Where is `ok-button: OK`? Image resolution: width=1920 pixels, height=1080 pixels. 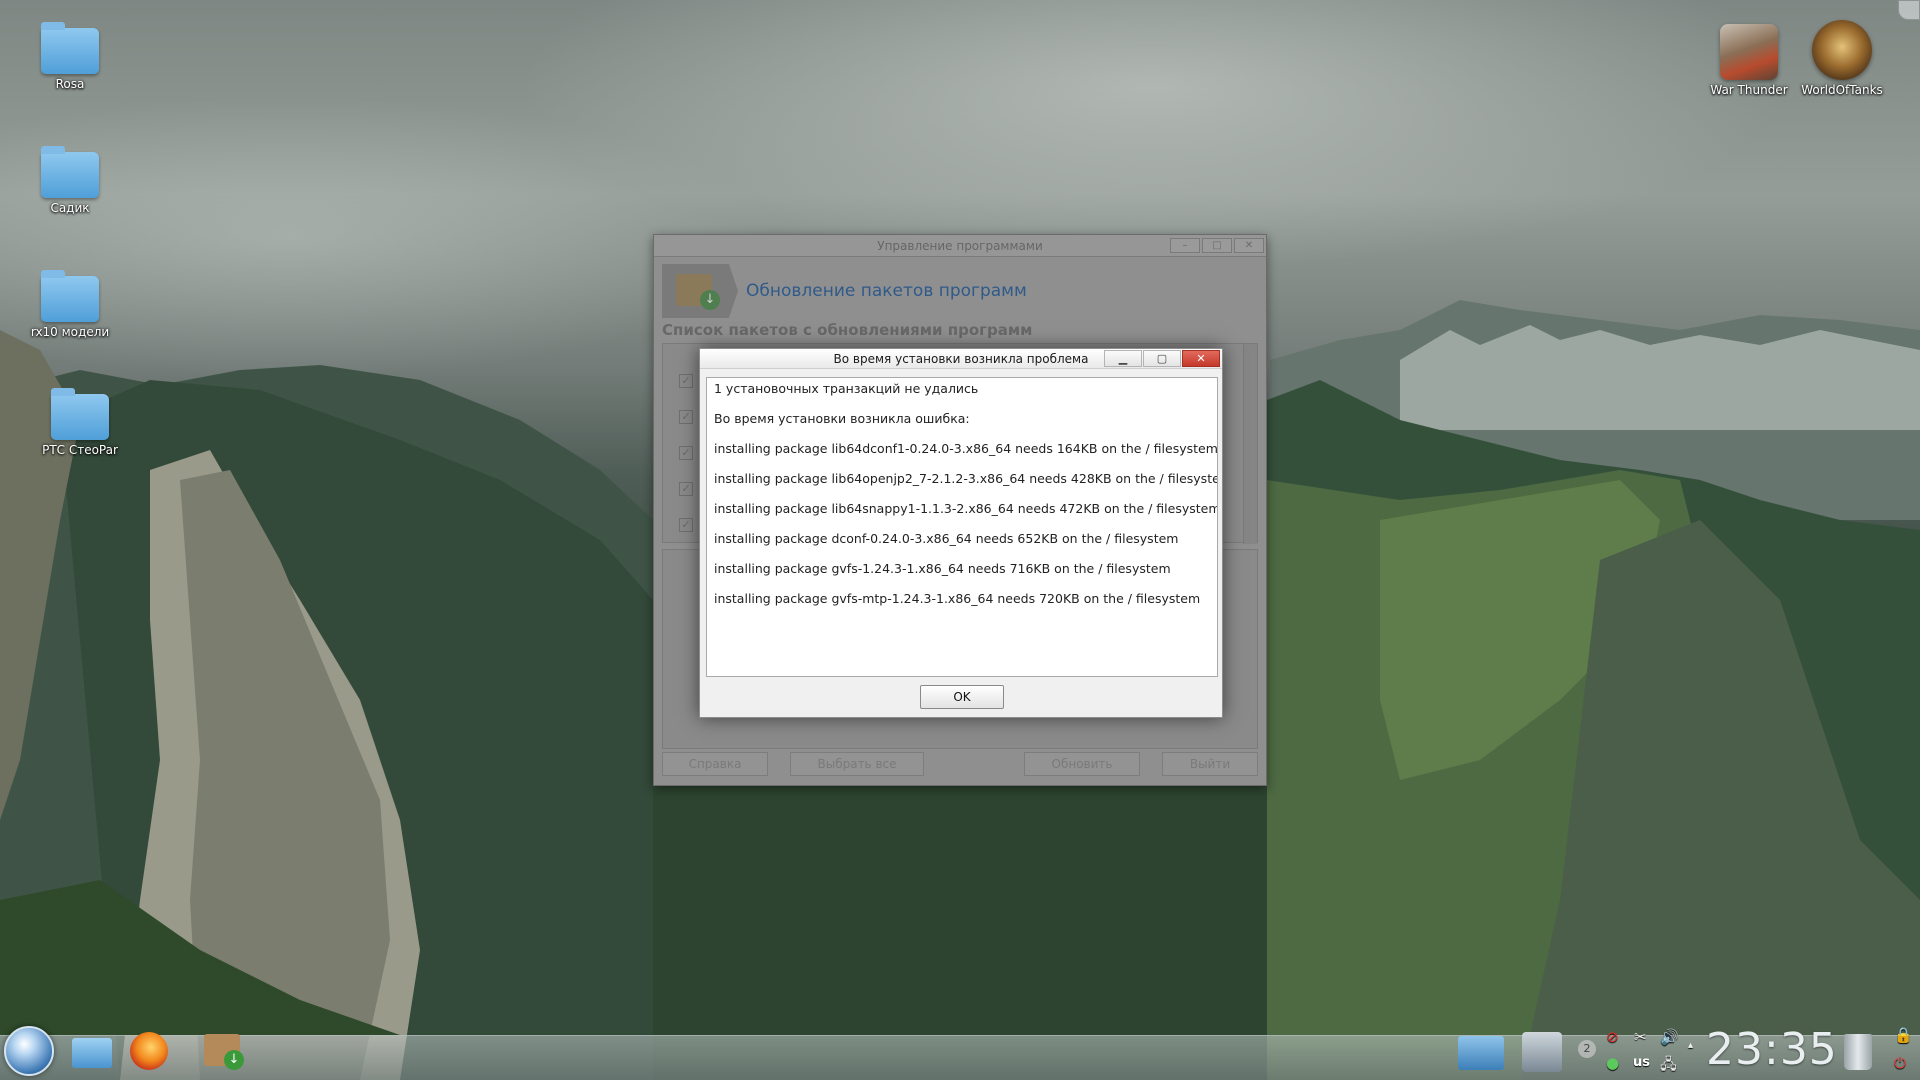
ok-button: OK is located at coordinates (962, 697).